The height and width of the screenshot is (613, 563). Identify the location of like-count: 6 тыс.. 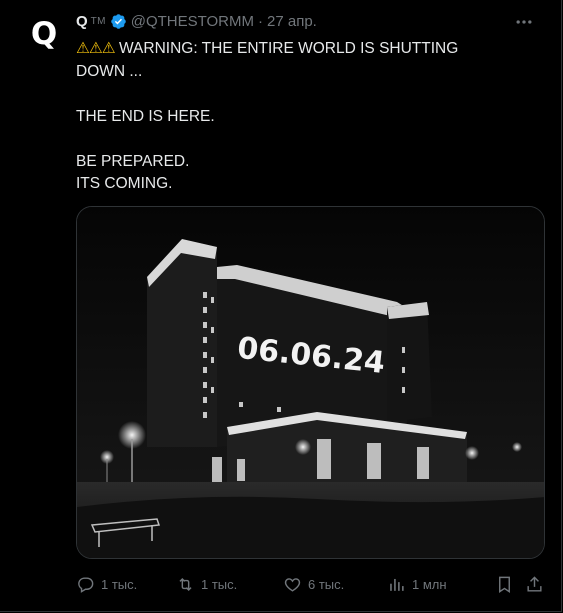
(326, 584).